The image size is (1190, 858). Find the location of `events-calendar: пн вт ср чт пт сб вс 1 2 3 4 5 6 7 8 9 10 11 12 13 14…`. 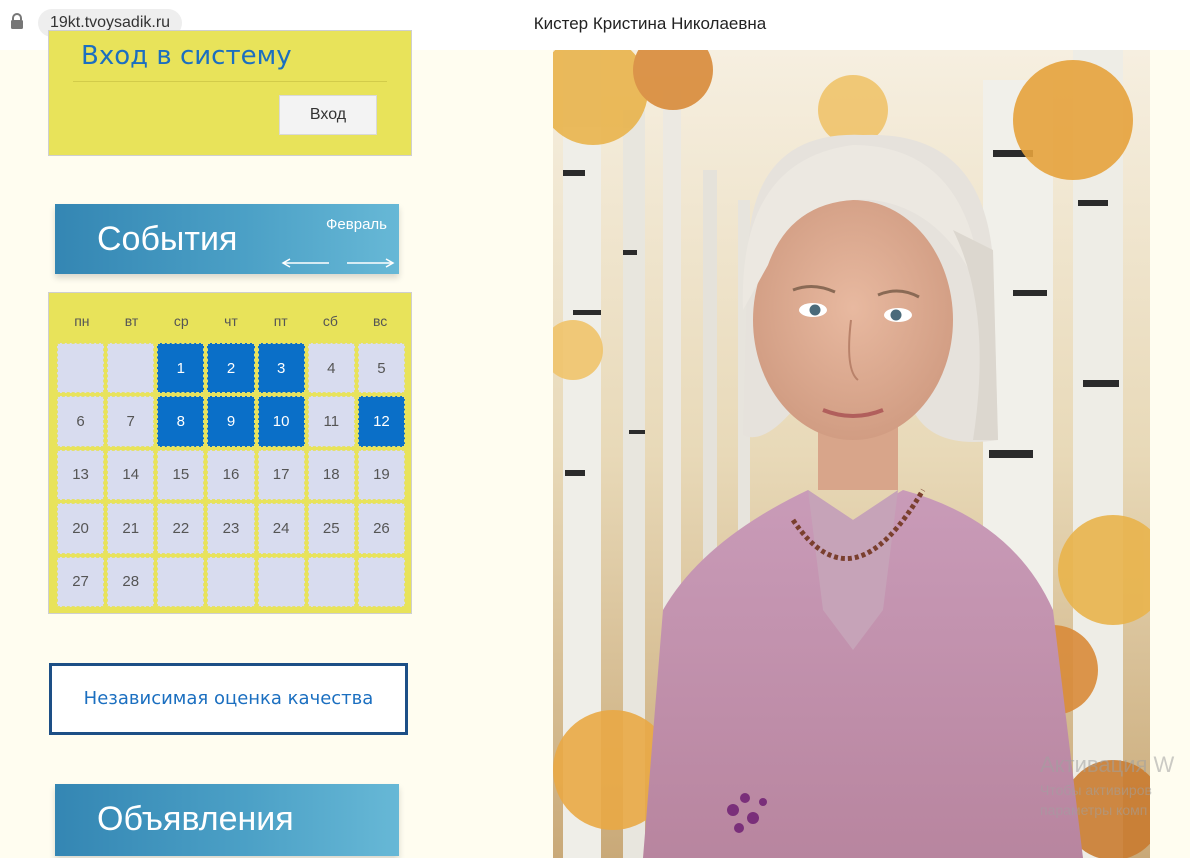

events-calendar: пн вт ср чт пт сб вс 1 2 3 4 5 6 7 8 9 10 11 12 13 14… is located at coordinates (230, 453).